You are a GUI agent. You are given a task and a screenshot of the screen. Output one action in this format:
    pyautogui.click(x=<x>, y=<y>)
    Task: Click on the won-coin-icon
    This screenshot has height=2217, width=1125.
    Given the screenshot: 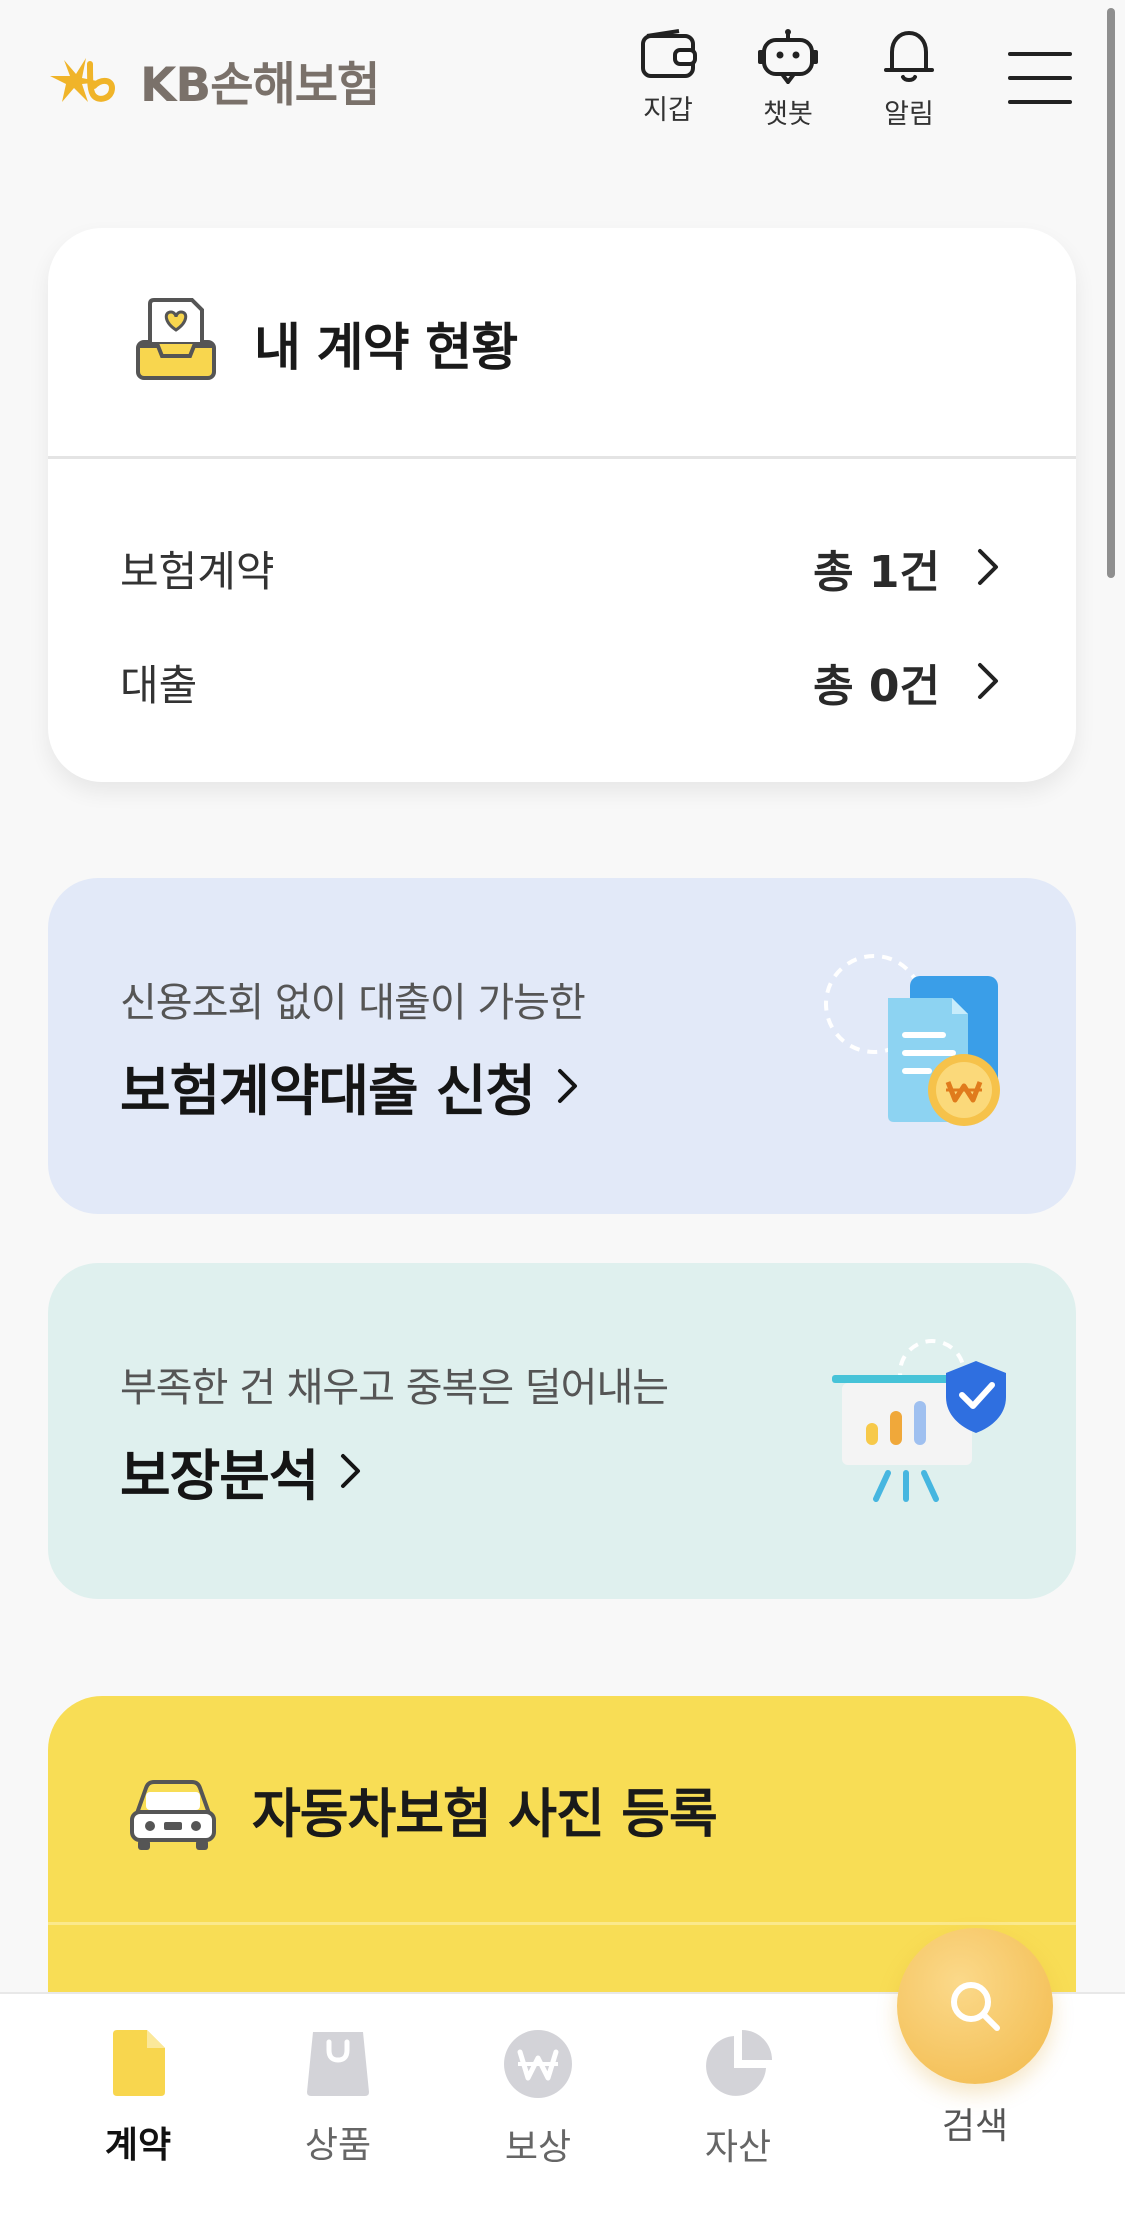 What is the action you would take?
    pyautogui.click(x=538, y=2064)
    